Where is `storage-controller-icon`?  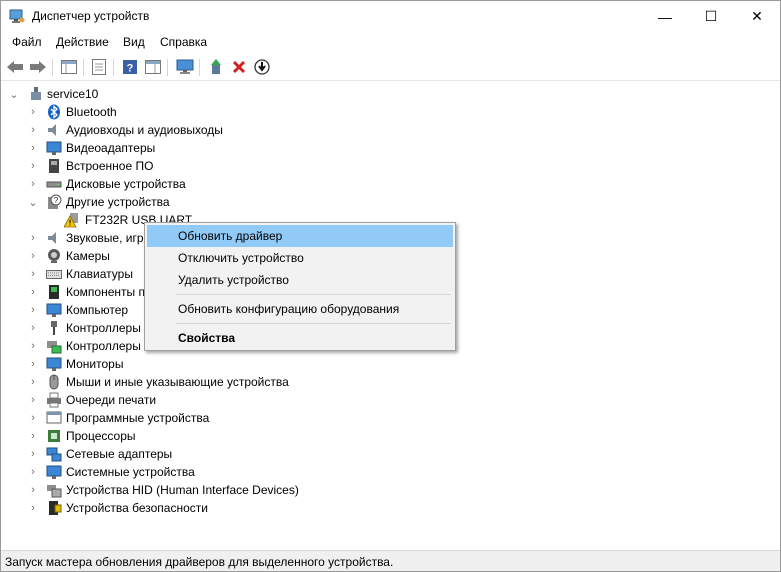
storage-controller-icon is located at coordinates (54, 346).